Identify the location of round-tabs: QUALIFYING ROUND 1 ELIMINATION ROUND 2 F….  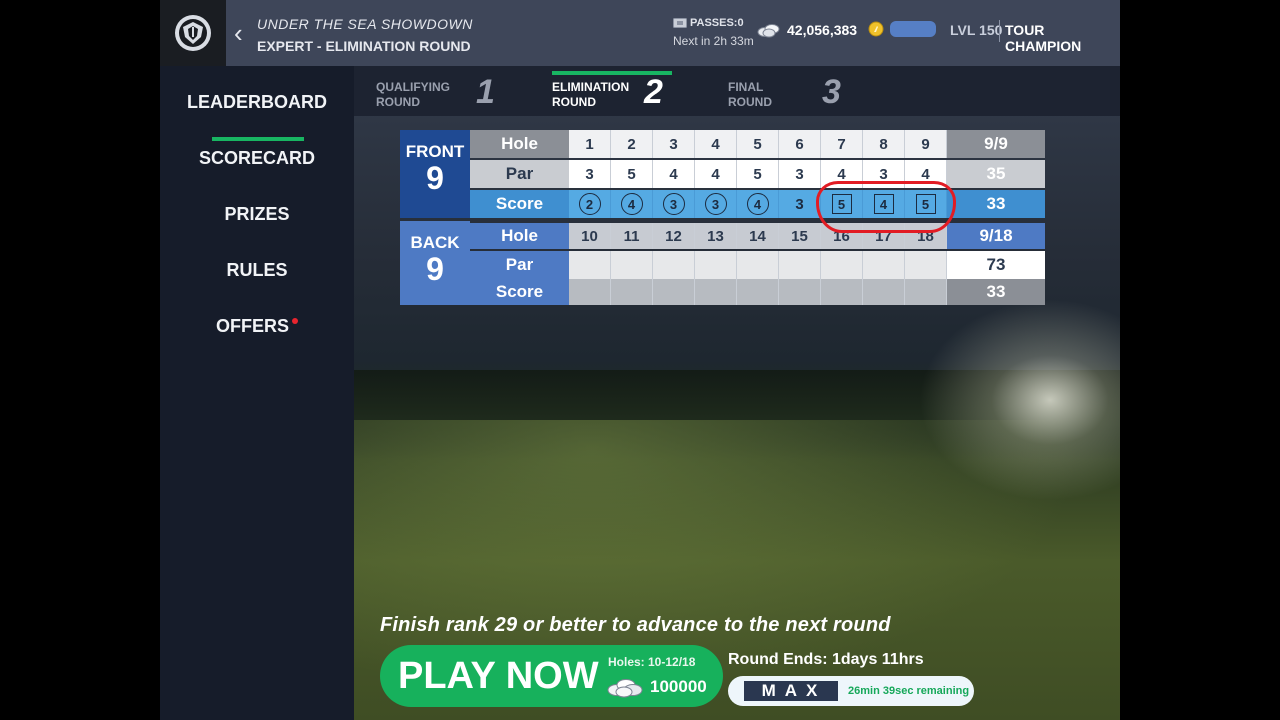
(737, 91).